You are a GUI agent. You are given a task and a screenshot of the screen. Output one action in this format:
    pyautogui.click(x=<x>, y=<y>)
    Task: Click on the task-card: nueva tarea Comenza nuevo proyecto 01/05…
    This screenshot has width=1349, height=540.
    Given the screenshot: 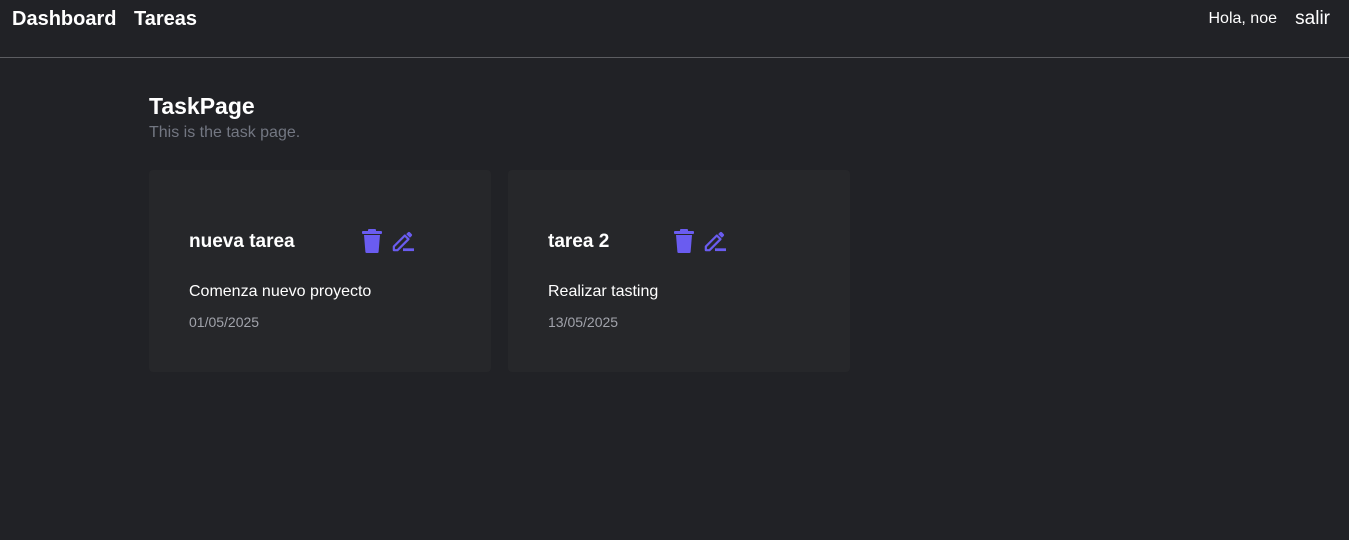 What is the action you would take?
    pyautogui.click(x=320, y=271)
    